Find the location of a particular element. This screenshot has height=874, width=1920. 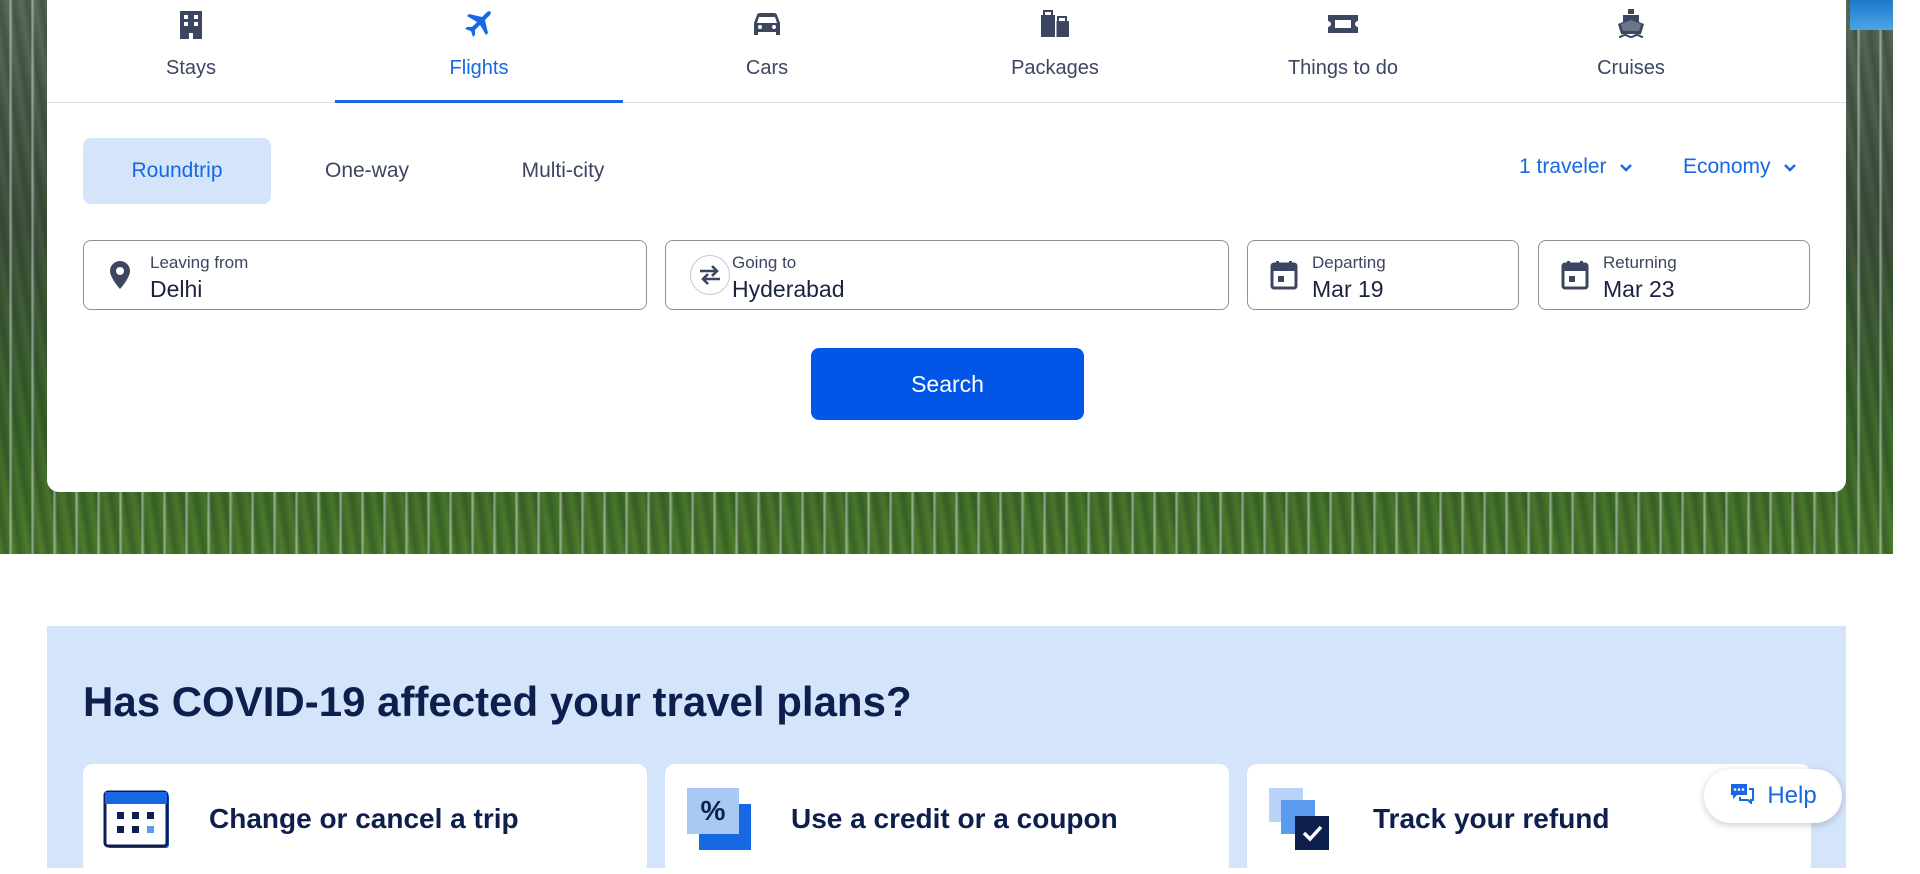

car-icon is located at coordinates (767, 24).